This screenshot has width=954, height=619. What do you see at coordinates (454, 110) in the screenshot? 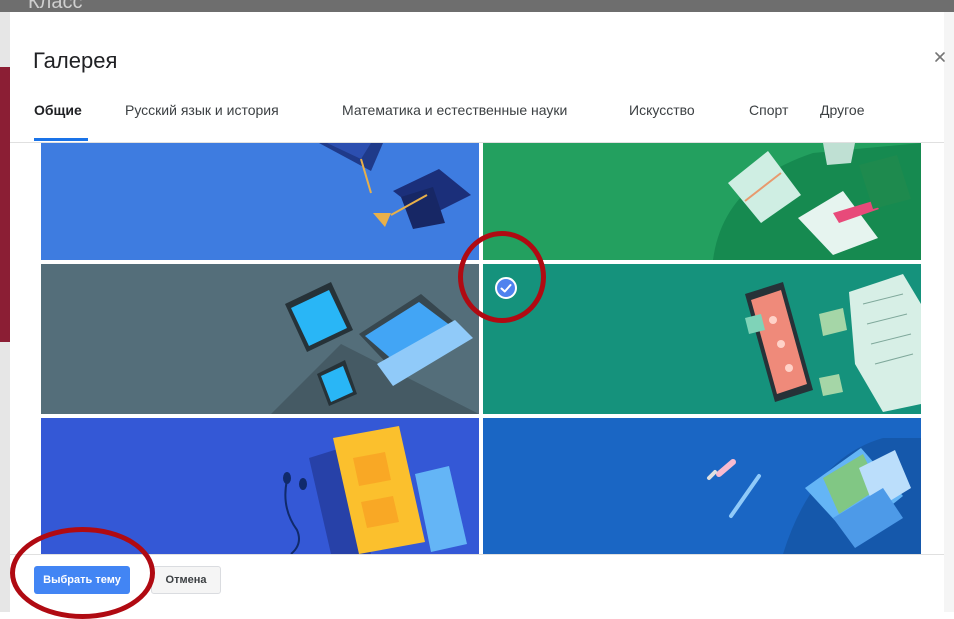
I see `tab-math-science: Математика и естественные науки` at bounding box center [454, 110].